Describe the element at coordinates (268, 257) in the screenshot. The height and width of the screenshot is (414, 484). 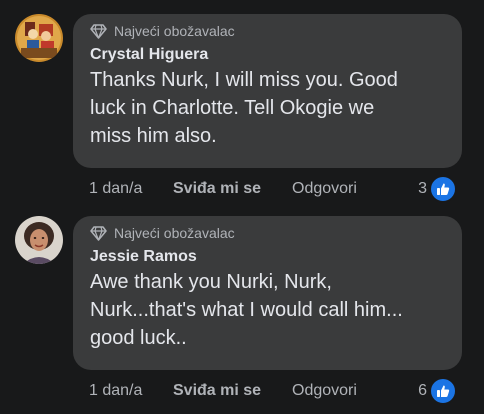
I see `author-name: Jessie Ramos` at that location.